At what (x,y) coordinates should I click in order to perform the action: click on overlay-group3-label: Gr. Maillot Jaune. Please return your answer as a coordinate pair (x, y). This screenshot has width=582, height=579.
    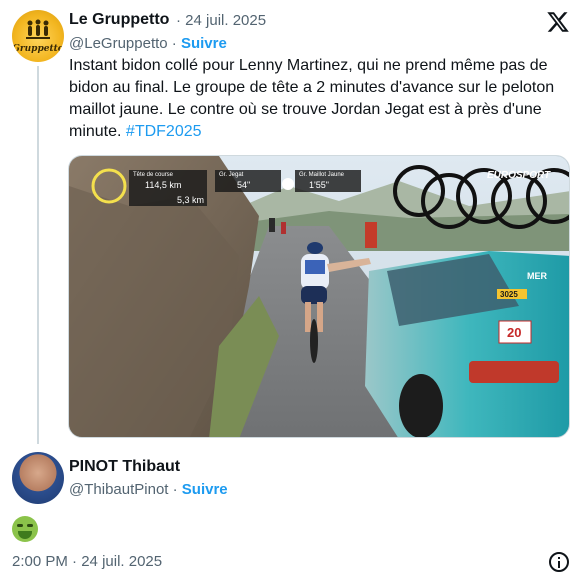
    Looking at the image, I should click on (322, 175).